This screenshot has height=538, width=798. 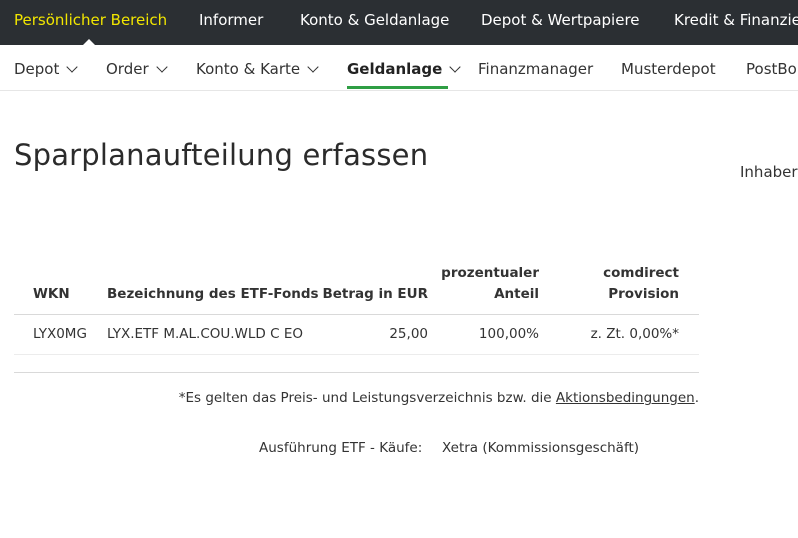 What do you see at coordinates (560, 22) in the screenshot?
I see `topnav-item-depot-wertpapiere: Depot & Wertpapiere` at bounding box center [560, 22].